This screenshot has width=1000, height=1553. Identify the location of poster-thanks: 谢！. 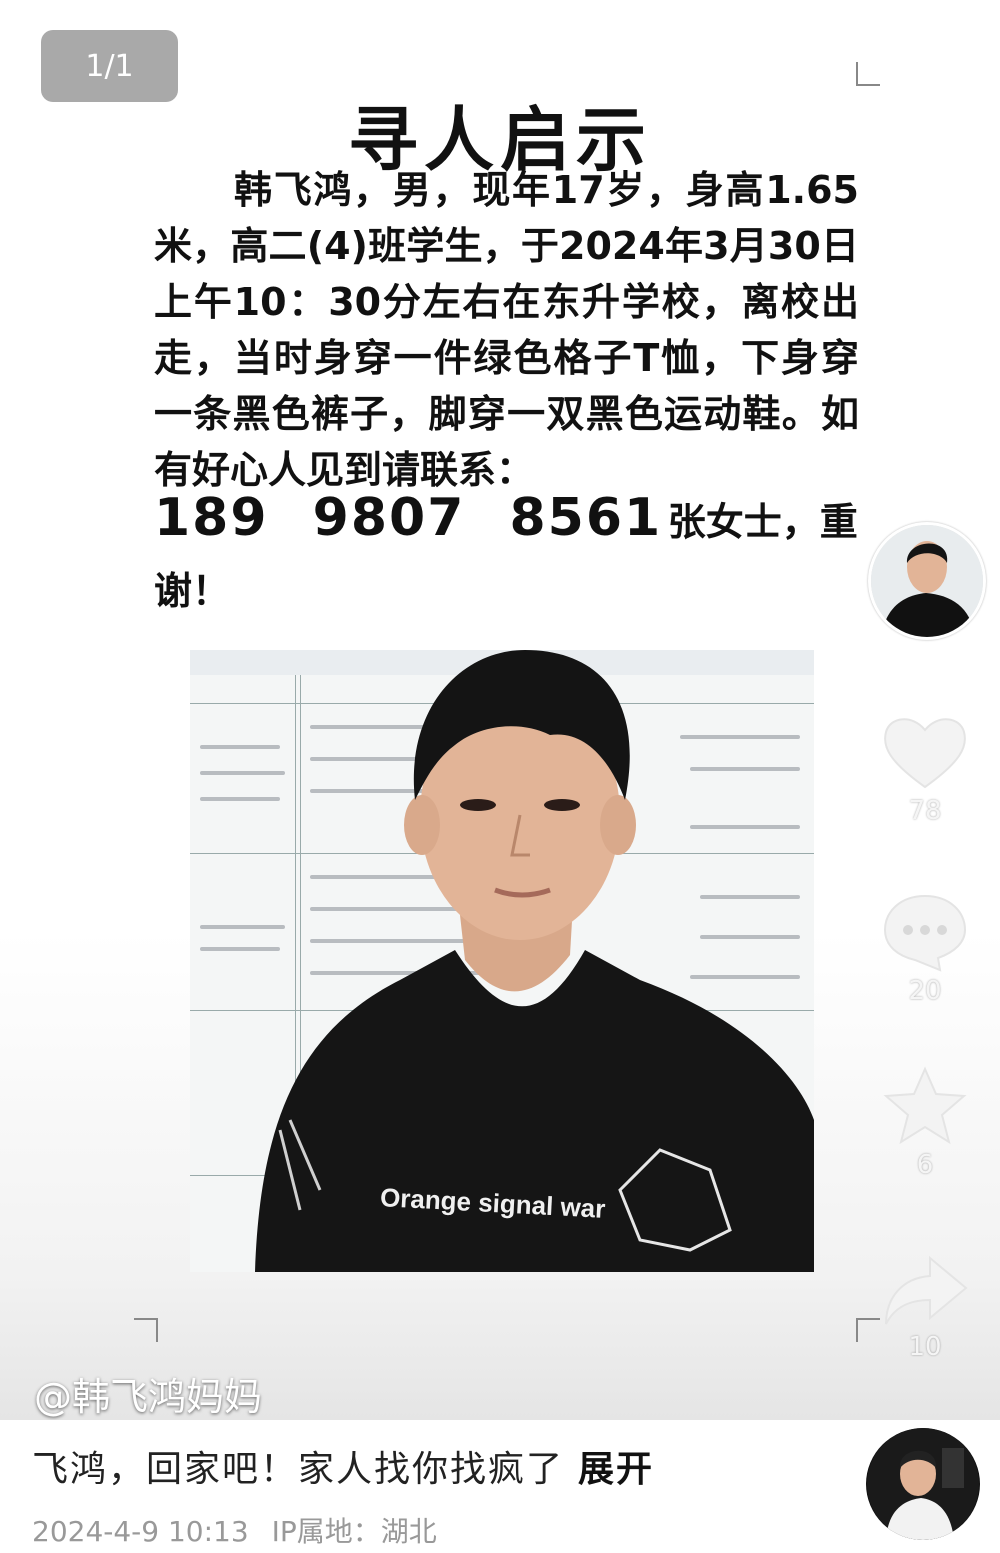
(192, 591).